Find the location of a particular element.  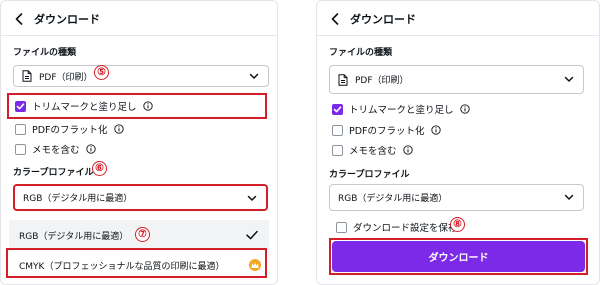

annotation-7: ⑦ is located at coordinates (142, 234).